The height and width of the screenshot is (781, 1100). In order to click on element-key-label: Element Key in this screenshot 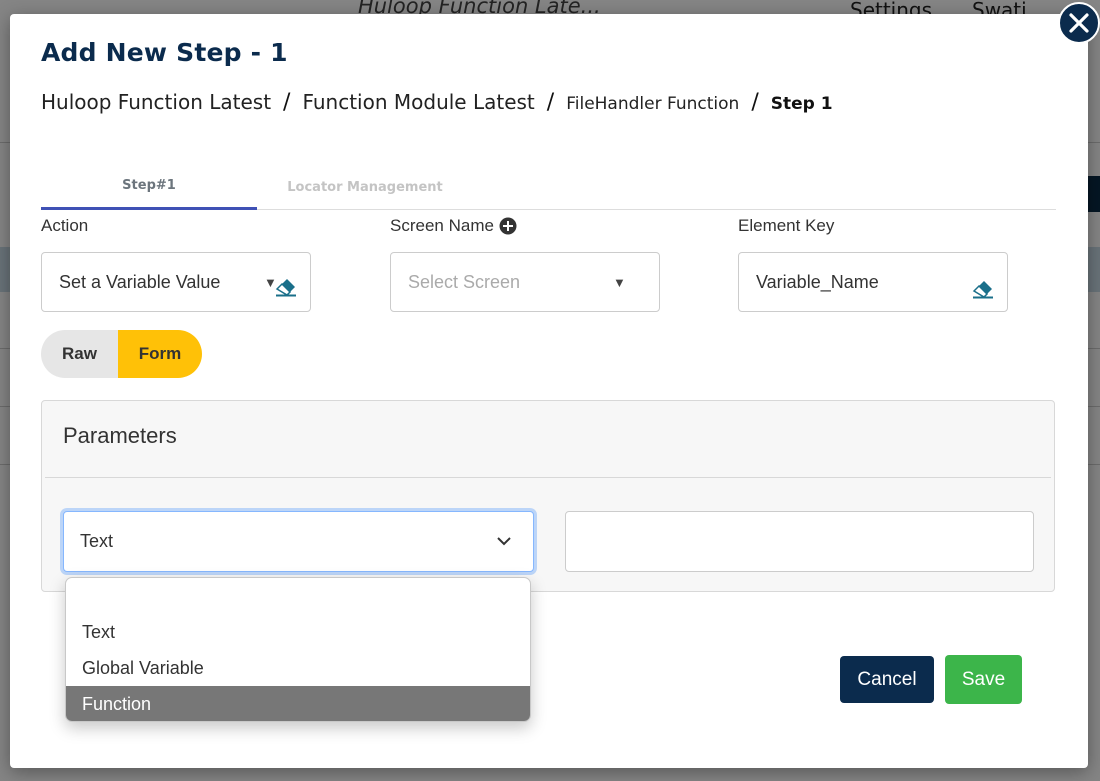, I will do `click(786, 225)`.